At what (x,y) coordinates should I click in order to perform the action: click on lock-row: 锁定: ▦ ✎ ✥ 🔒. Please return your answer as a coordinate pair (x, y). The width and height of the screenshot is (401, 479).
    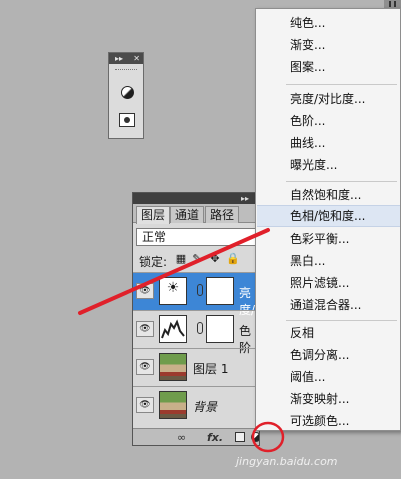
    Looking at the image, I should click on (196, 260).